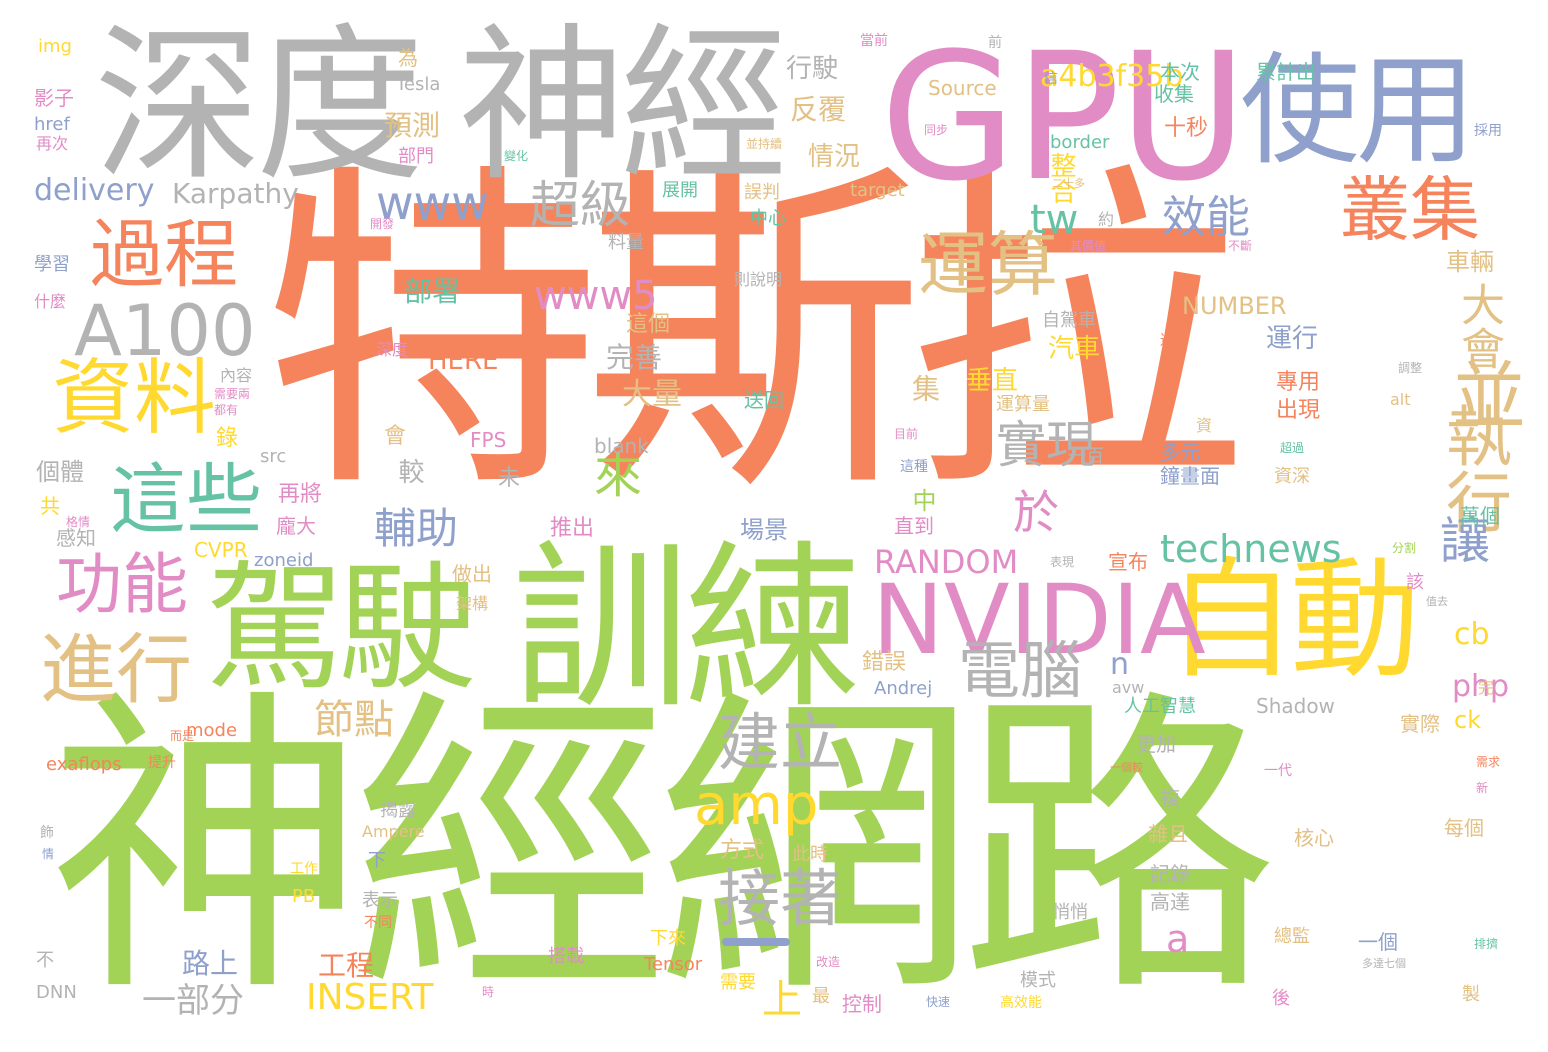 The height and width of the screenshot is (1052, 1548). What do you see at coordinates (580, 205) in the screenshot?
I see `word-super: 超級` at bounding box center [580, 205].